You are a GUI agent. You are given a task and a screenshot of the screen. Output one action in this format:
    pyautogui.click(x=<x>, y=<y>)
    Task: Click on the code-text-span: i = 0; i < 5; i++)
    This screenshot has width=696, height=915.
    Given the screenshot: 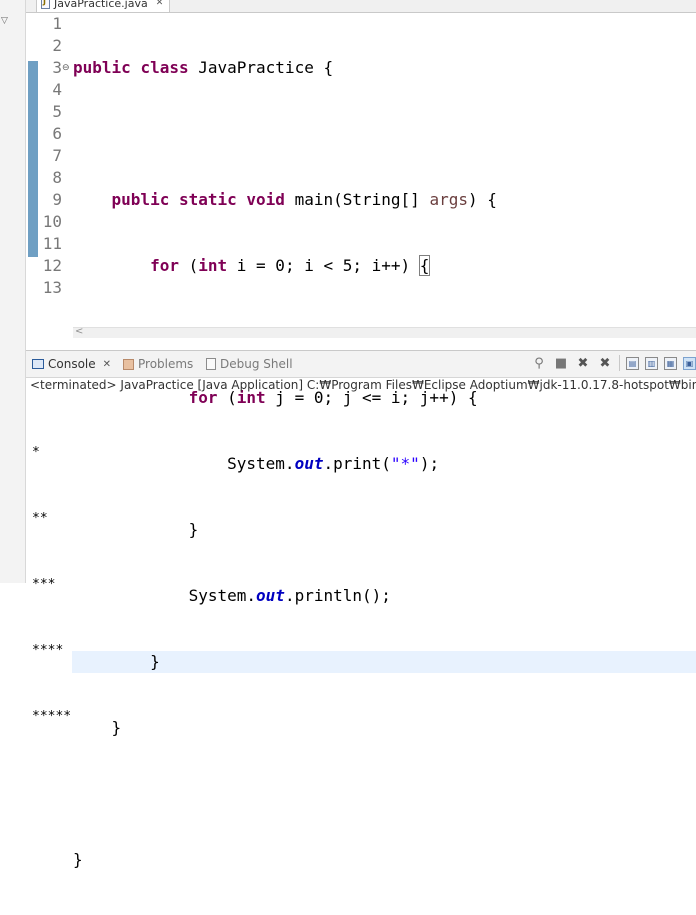 What is the action you would take?
    pyautogui.click(x=323, y=265)
    